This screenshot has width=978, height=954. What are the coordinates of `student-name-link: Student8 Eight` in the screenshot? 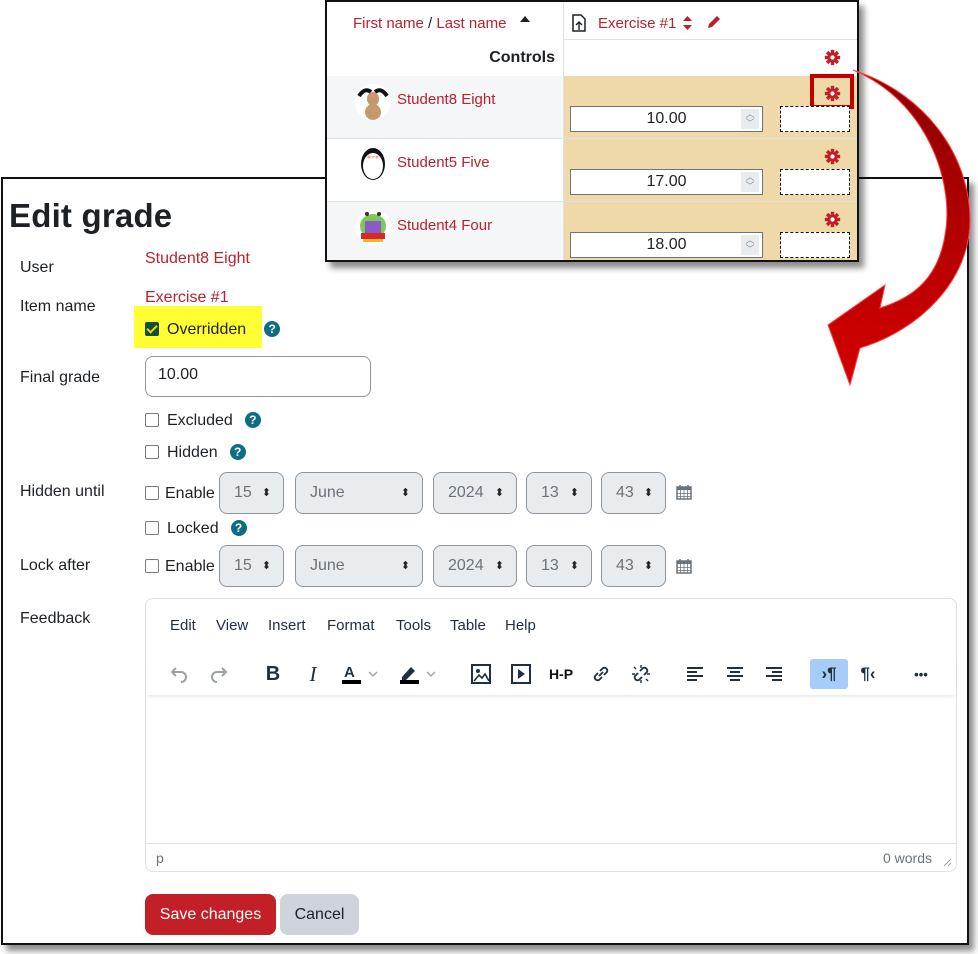 It's located at (446, 99).